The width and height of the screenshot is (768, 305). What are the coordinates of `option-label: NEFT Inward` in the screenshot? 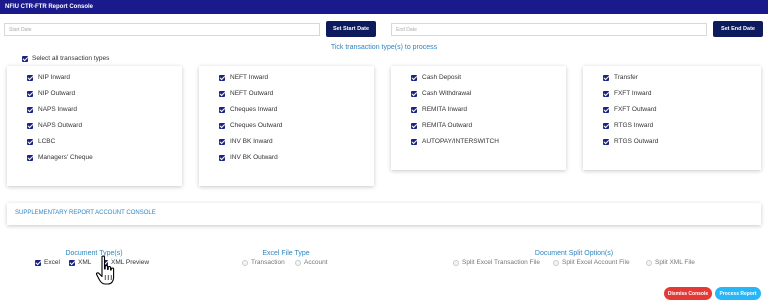 It's located at (249, 77).